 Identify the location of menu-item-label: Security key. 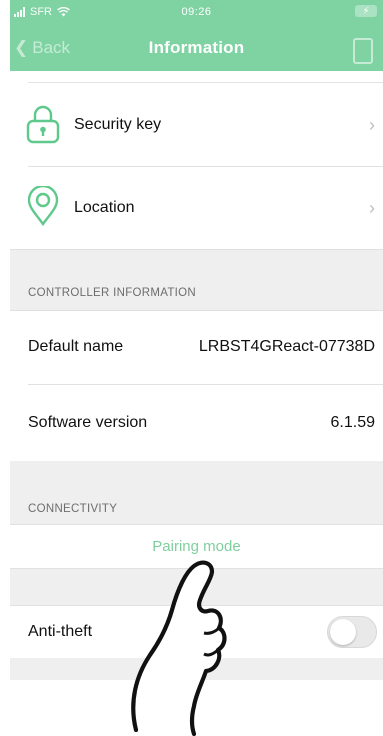
(118, 124).